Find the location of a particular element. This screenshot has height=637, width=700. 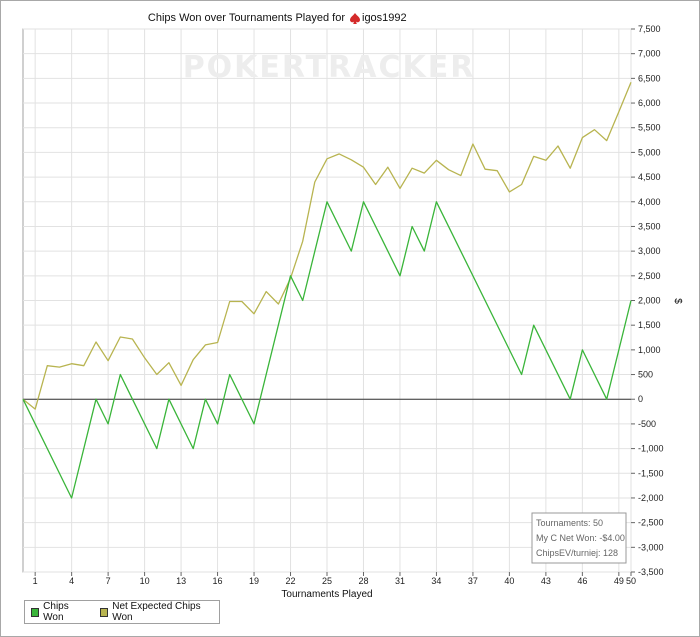

player-name: igos1992 is located at coordinates (384, 18).